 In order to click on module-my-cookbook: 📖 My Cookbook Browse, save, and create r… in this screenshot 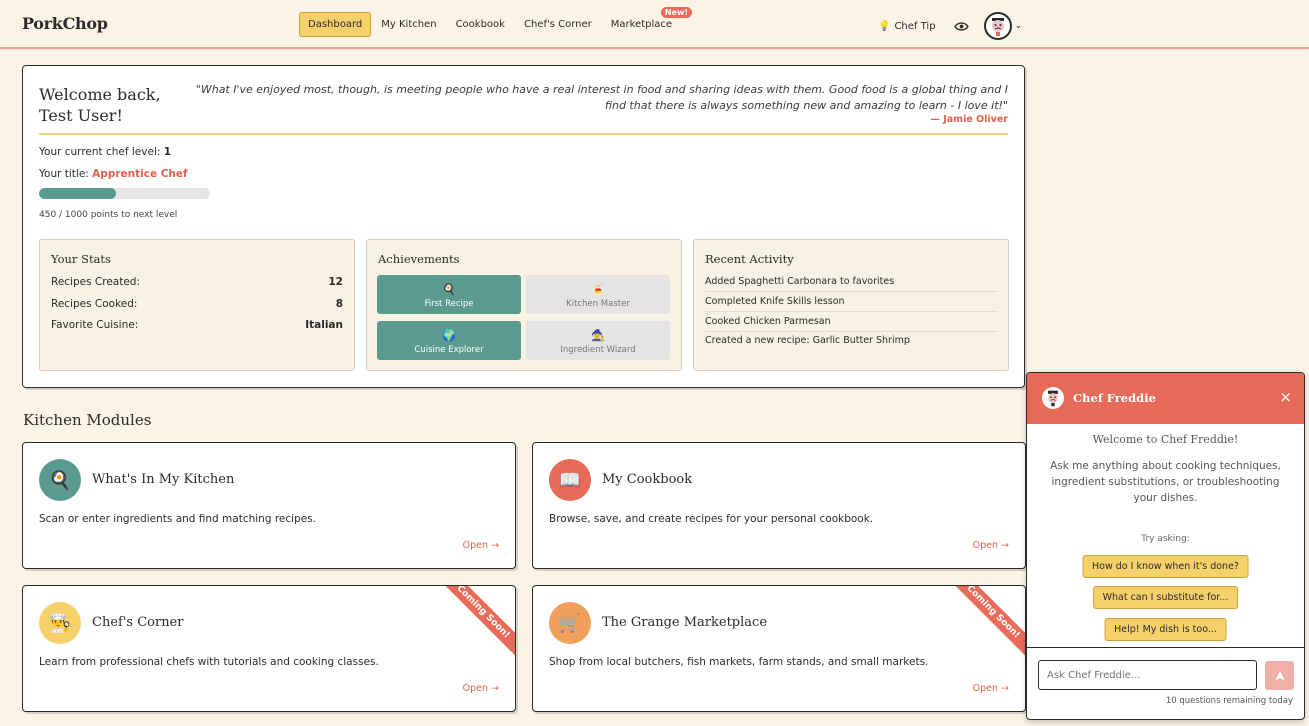, I will do `click(779, 505)`.